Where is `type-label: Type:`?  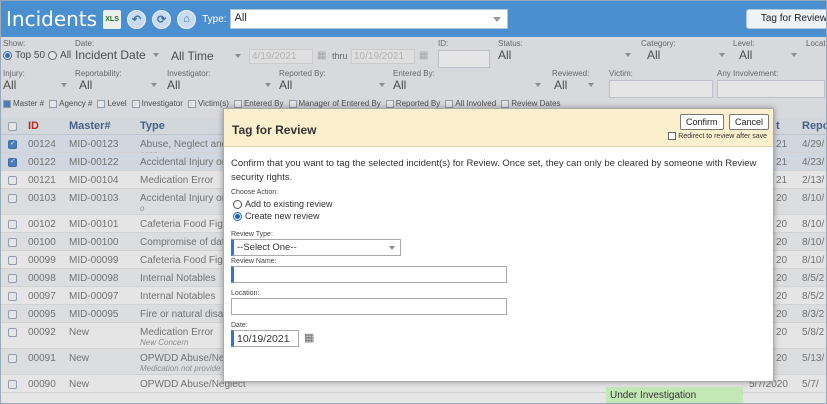
type-label: Type: is located at coordinates (214, 19).